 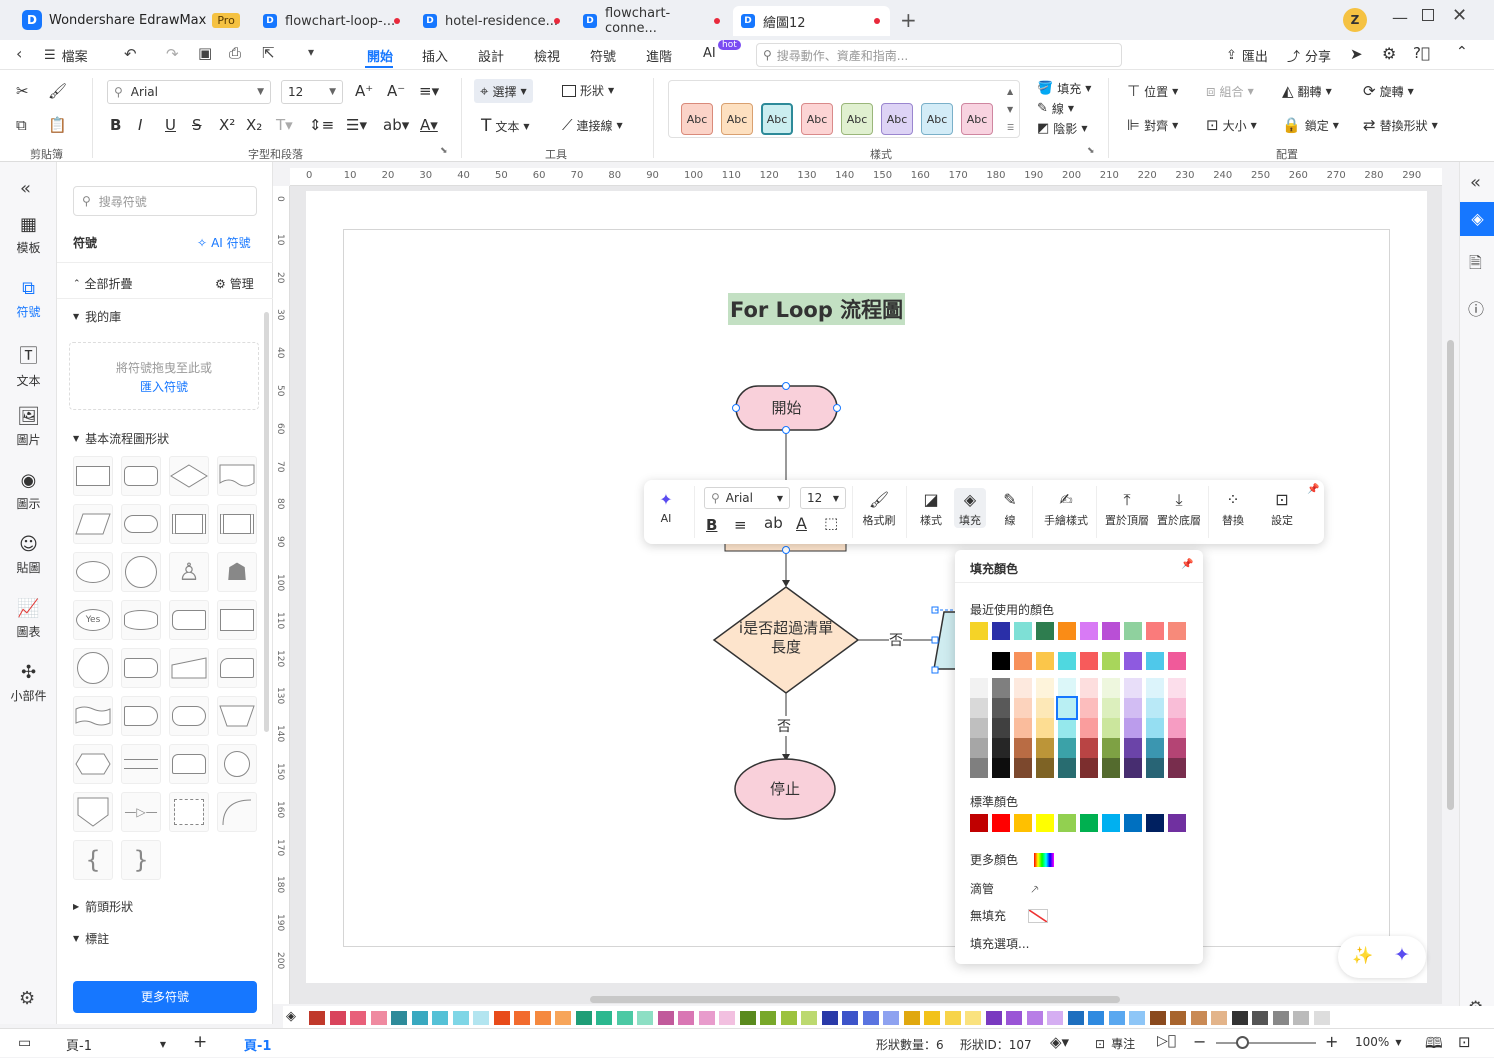 What do you see at coordinates (1055, 108) in the screenshot?
I see `line-button: ✎ 線 ▼` at bounding box center [1055, 108].